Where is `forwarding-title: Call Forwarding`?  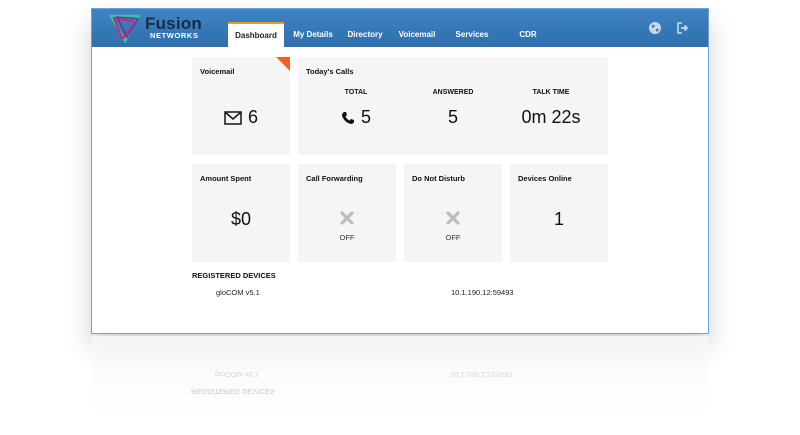
forwarding-title: Call Forwarding is located at coordinates (334, 178).